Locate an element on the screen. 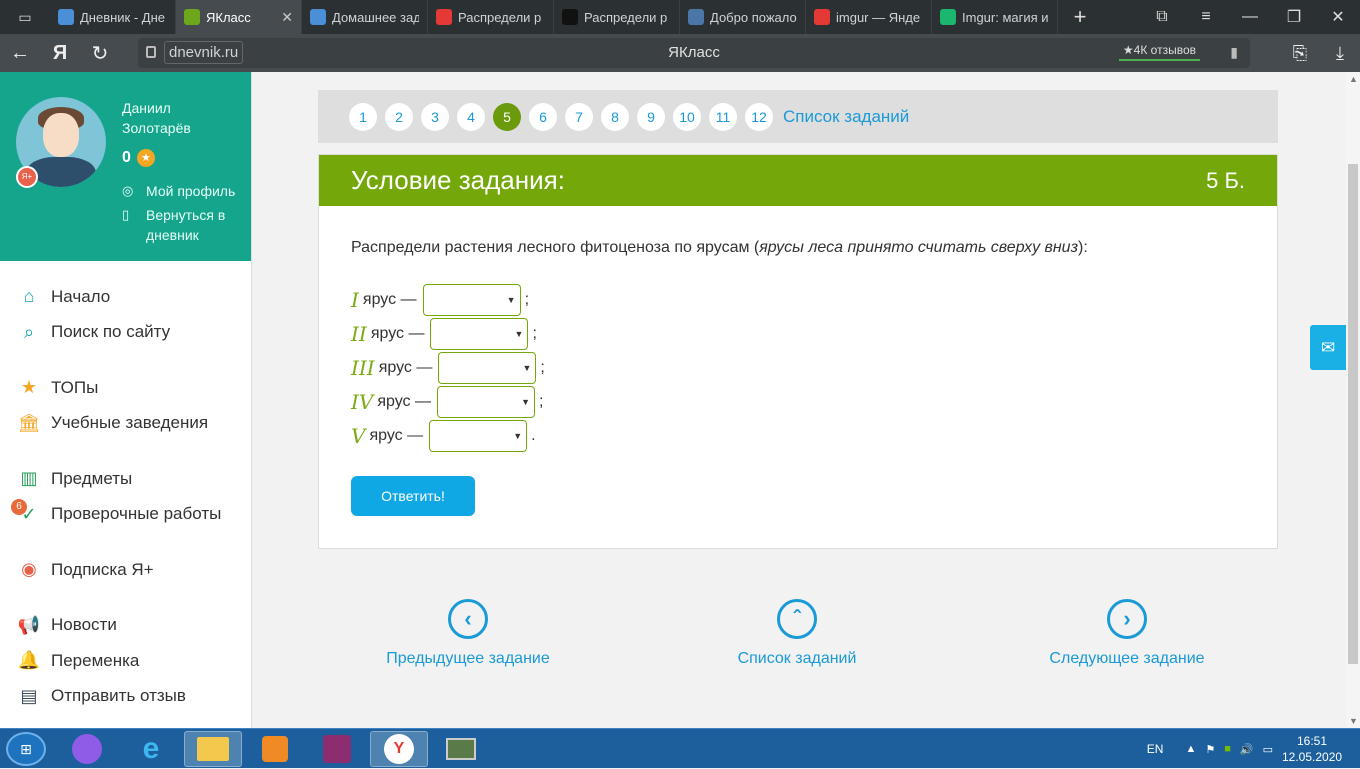 The width and height of the screenshot is (1360, 769). clock-date: 12.05.2020 is located at coordinates (1312, 757).